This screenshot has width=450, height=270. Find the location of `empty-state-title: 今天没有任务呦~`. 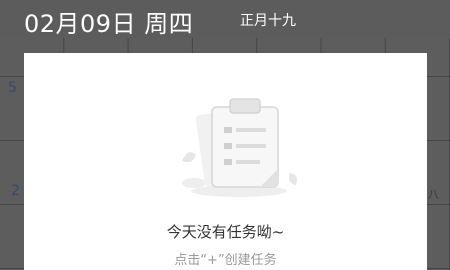

empty-state-title: 今天没有任务呦~ is located at coordinates (225, 232).